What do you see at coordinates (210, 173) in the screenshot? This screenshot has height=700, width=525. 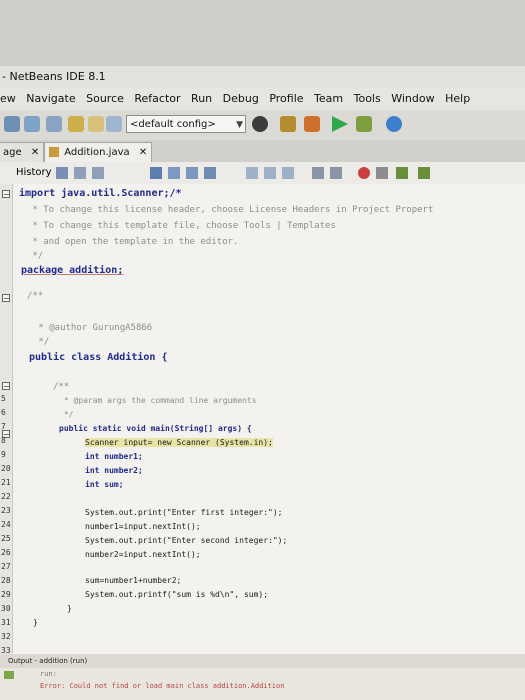 I see `toggle-highlight-icon` at bounding box center [210, 173].